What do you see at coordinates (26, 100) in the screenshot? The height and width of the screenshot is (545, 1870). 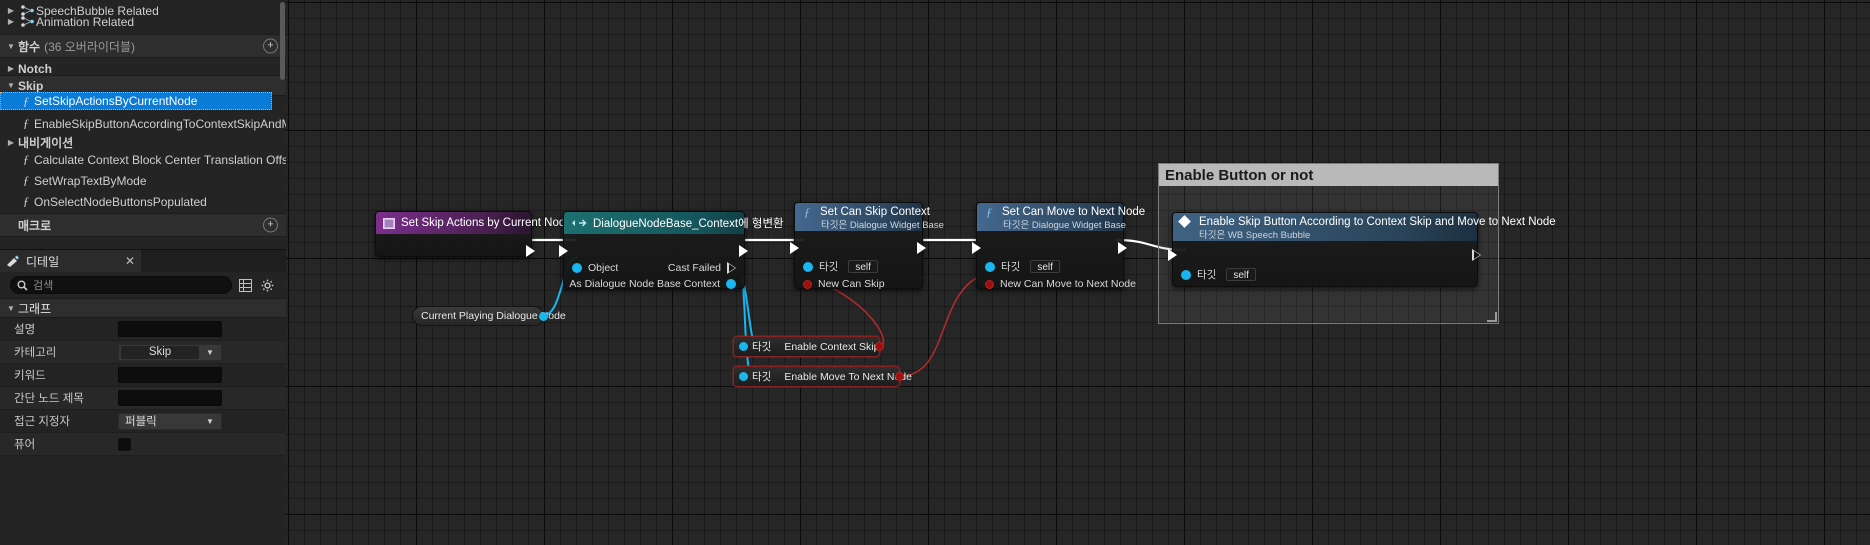 I see `function-icon: ƒ` at bounding box center [26, 100].